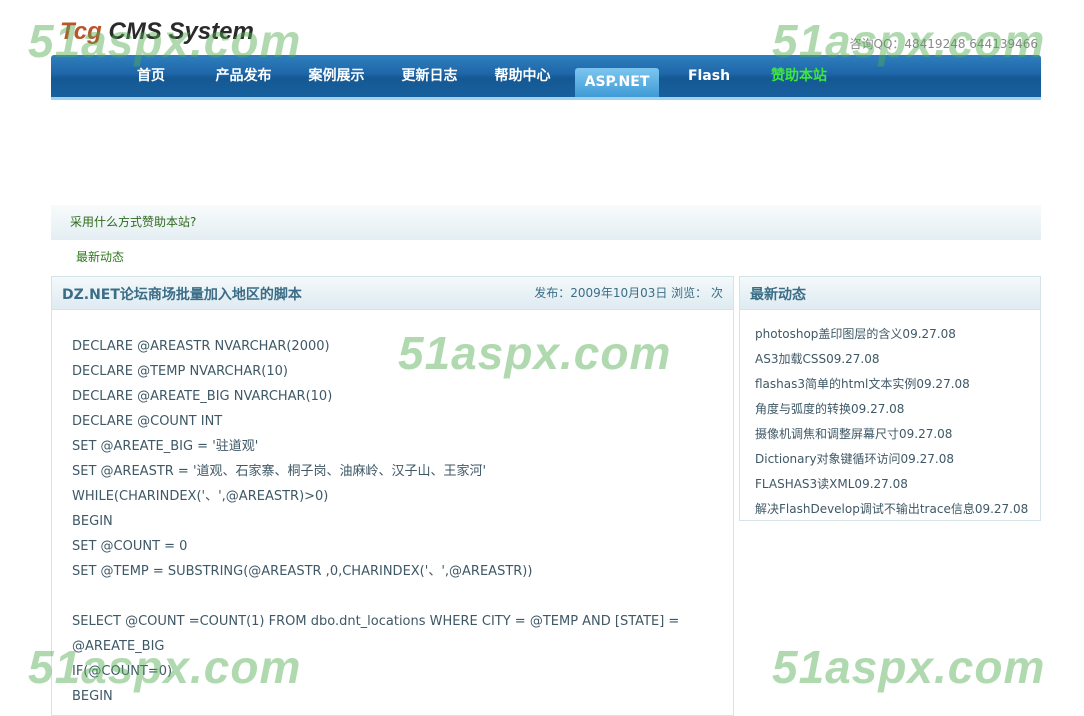 Image resolution: width=1084 pixels, height=716 pixels. What do you see at coordinates (897, 384) in the screenshot?
I see `news-item: flashas3简单的html文本实例09.27.08` at bounding box center [897, 384].